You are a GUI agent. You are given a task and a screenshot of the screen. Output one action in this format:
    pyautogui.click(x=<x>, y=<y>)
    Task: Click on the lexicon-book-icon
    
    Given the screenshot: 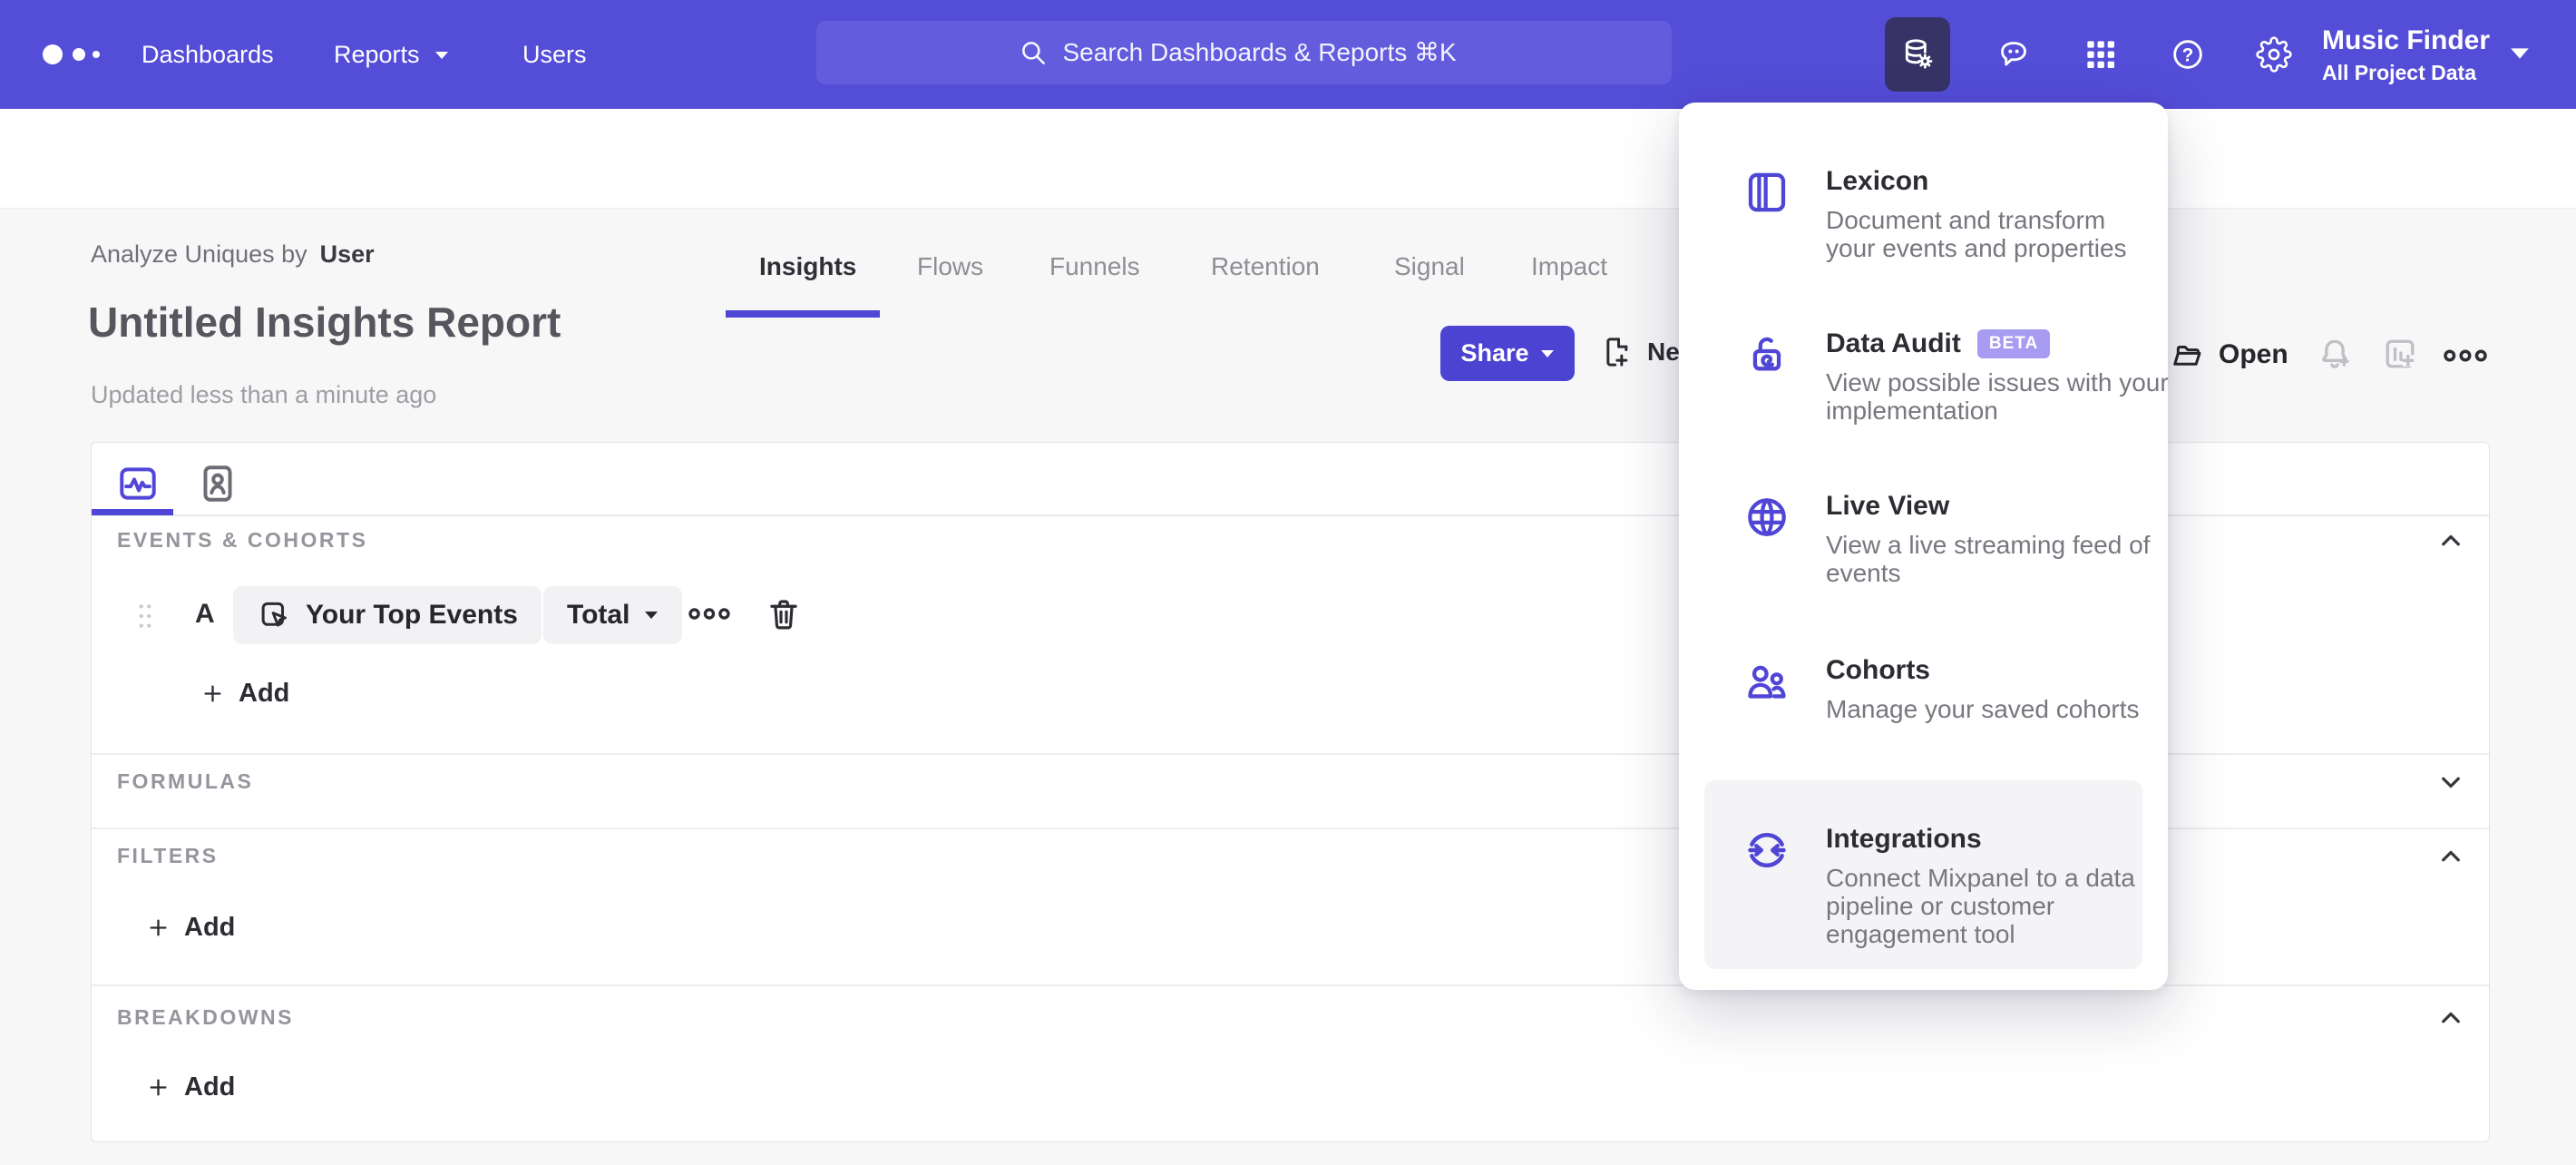 What is the action you would take?
    pyautogui.click(x=1767, y=192)
    